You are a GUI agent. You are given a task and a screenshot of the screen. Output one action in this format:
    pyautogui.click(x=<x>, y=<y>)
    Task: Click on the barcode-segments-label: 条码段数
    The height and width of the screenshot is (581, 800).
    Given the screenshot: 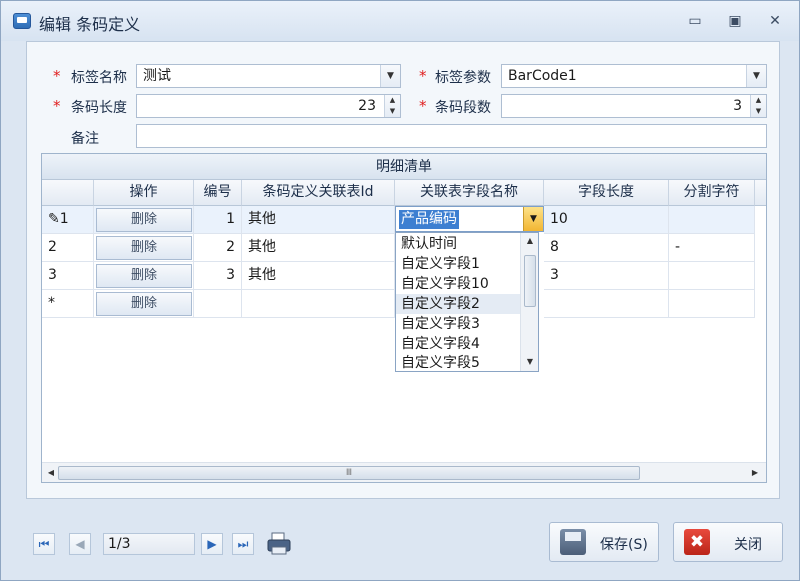 What is the action you would take?
    pyautogui.click(x=463, y=108)
    